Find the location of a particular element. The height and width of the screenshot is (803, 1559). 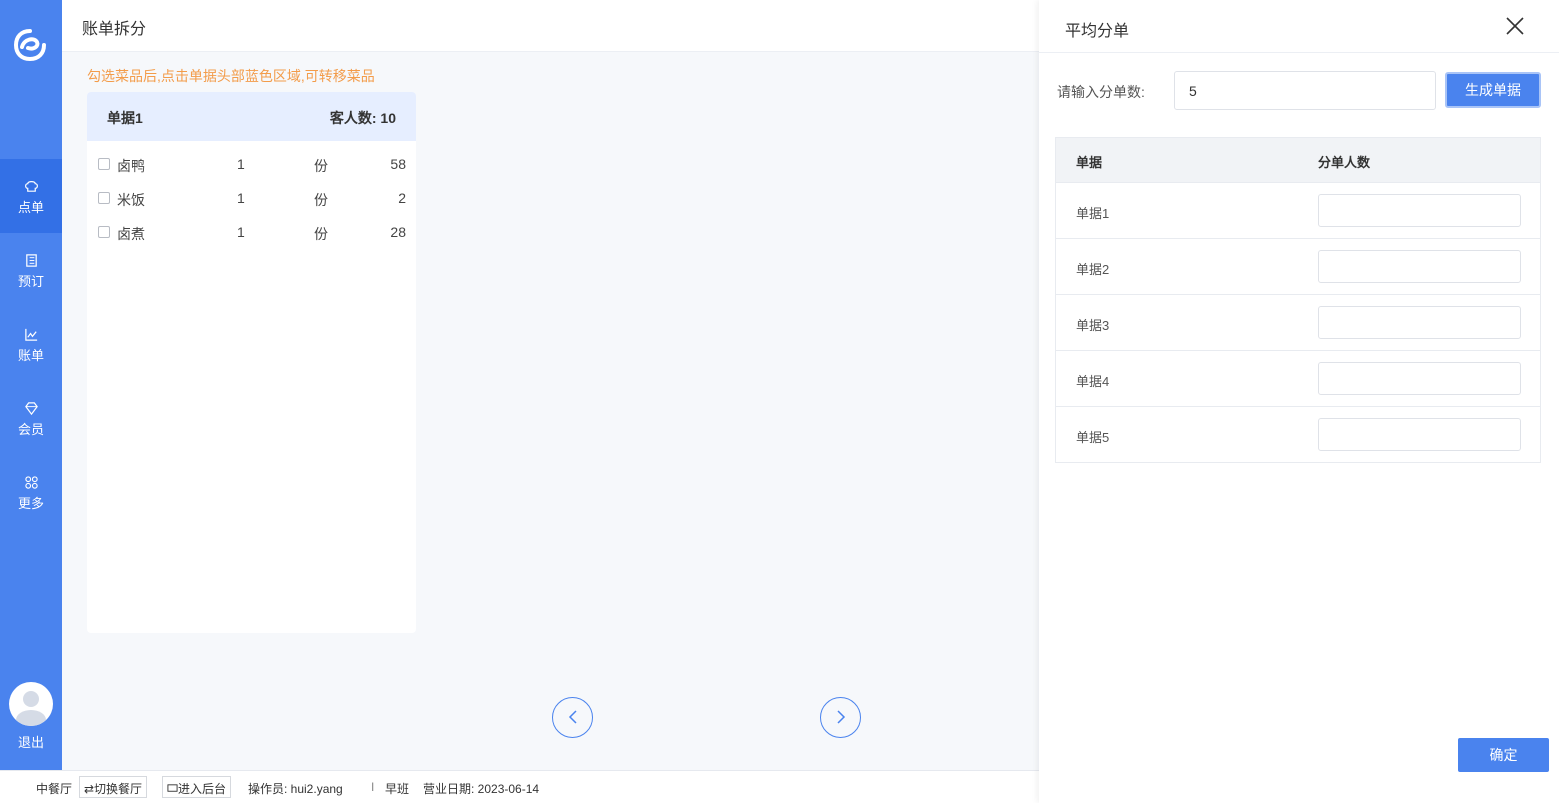

table-header: 单据 分单人数 is located at coordinates (1298, 160).